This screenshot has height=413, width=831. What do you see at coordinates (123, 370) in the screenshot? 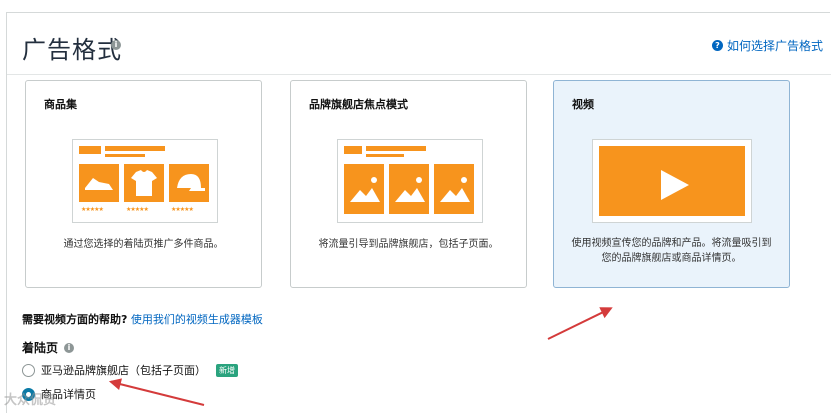
I see `radio-label: 亚马逊品牌旗舰店（包括子页面）` at bounding box center [123, 370].